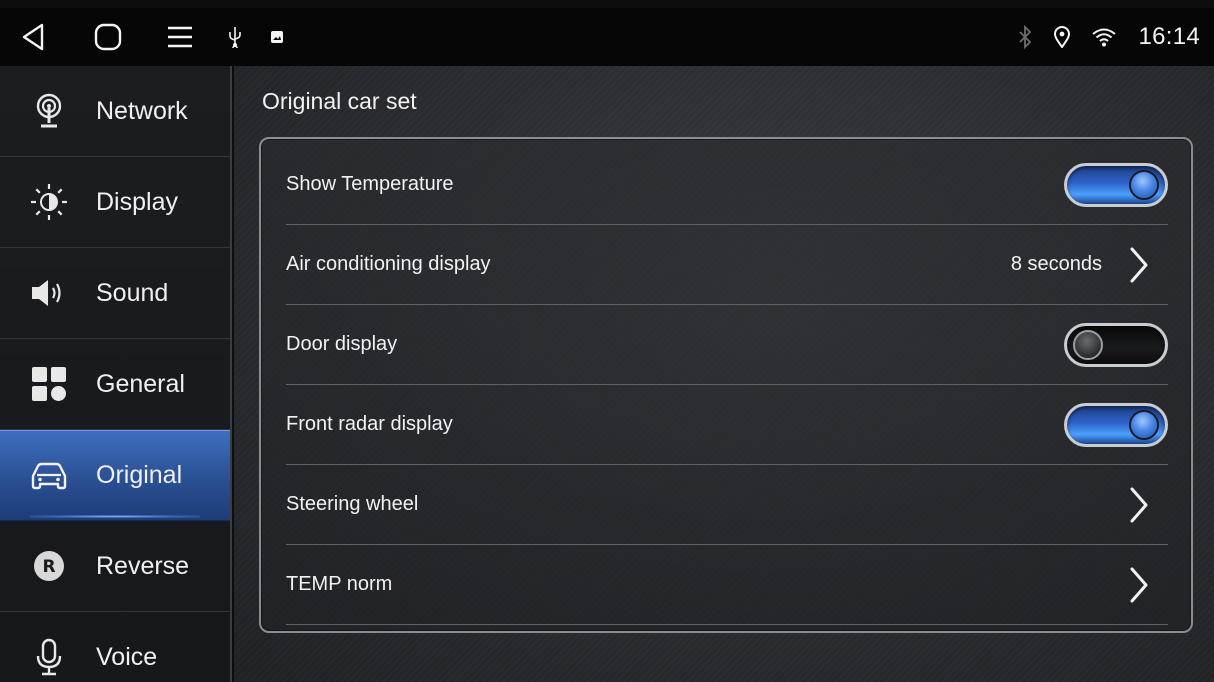 Image resolution: width=1214 pixels, height=682 pixels. What do you see at coordinates (139, 475) in the screenshot?
I see `sidebar-item-label: Original` at bounding box center [139, 475].